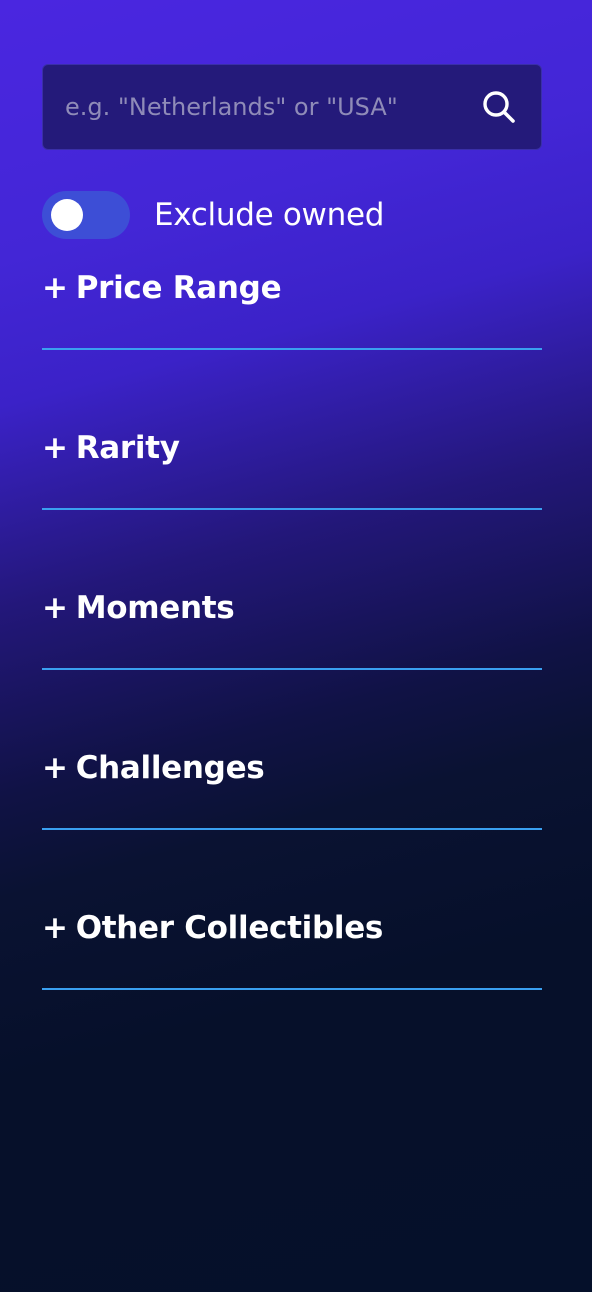 The width and height of the screenshot is (592, 1292). What do you see at coordinates (269, 215) in the screenshot?
I see `exclude-owned-label: Exclude owned` at bounding box center [269, 215].